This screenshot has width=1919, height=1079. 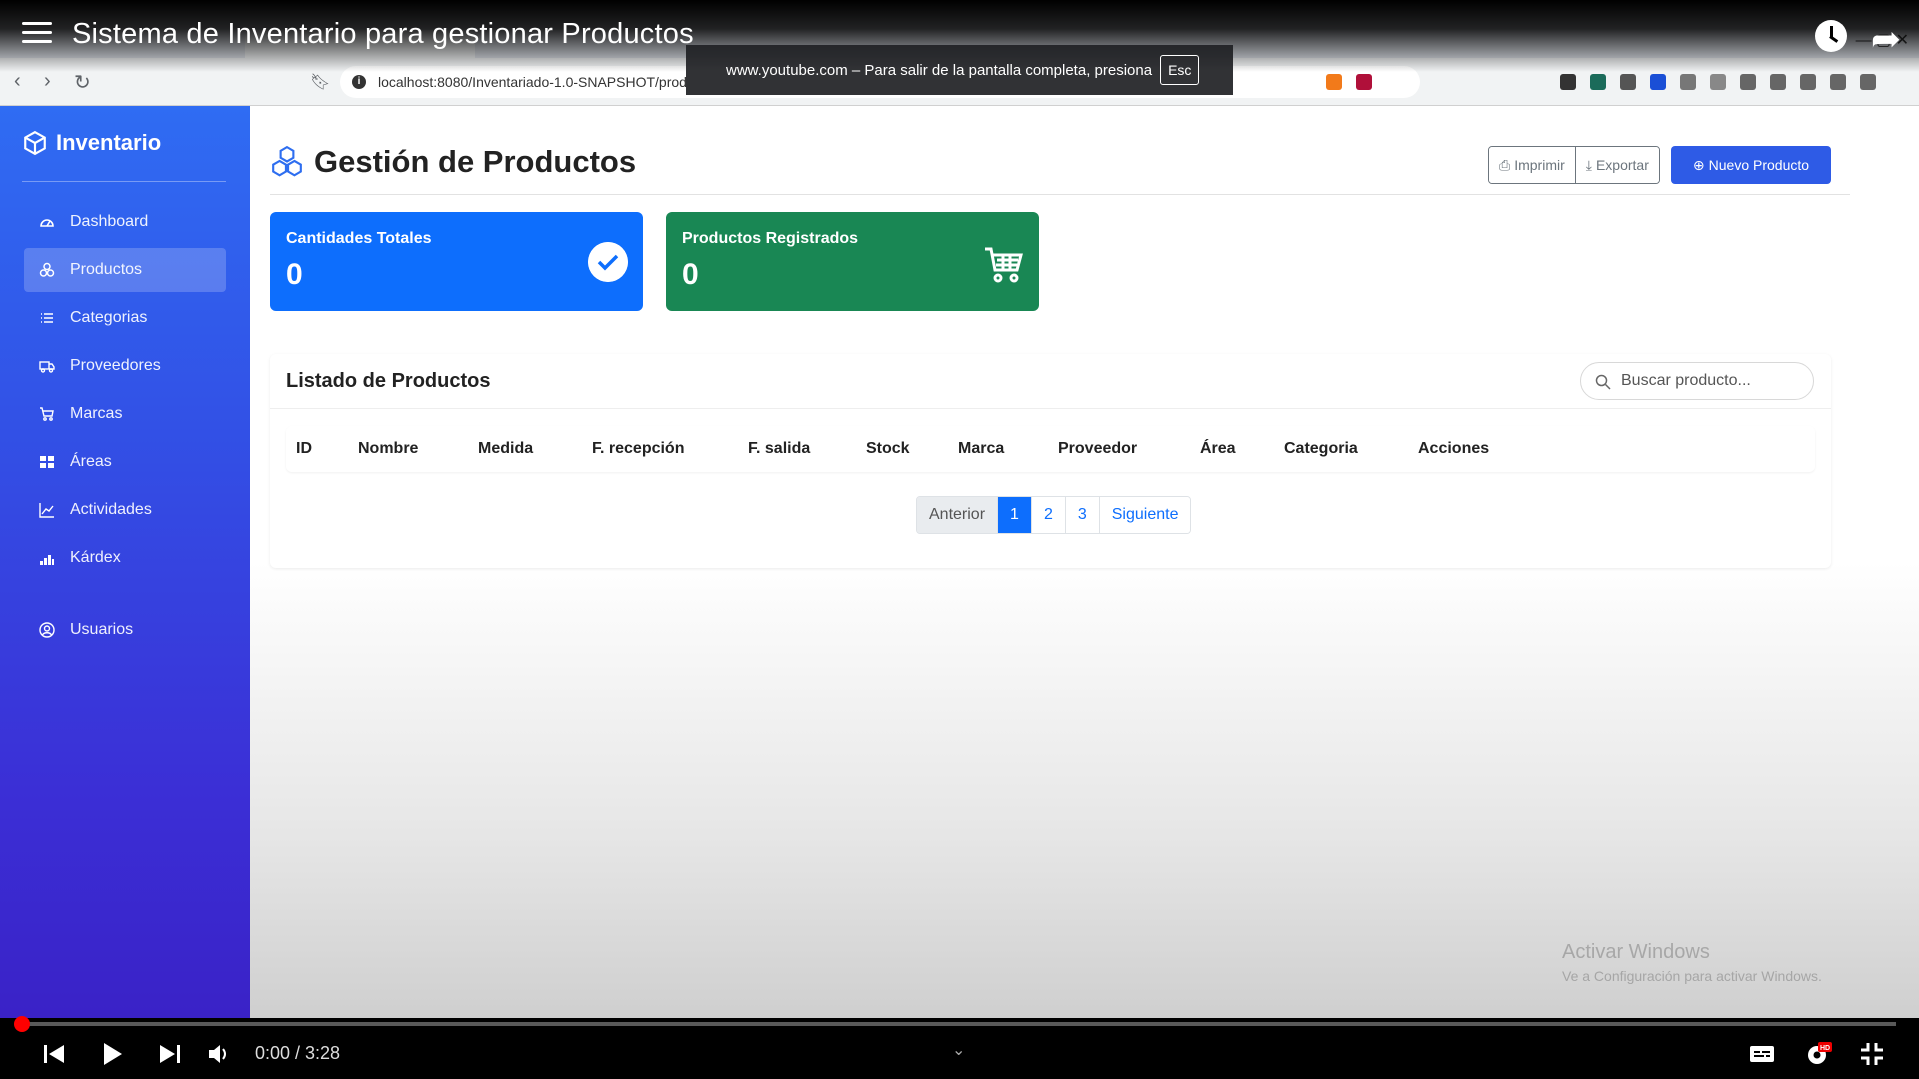 What do you see at coordinates (638, 449) in the screenshot?
I see `column-header: F. recepción` at bounding box center [638, 449].